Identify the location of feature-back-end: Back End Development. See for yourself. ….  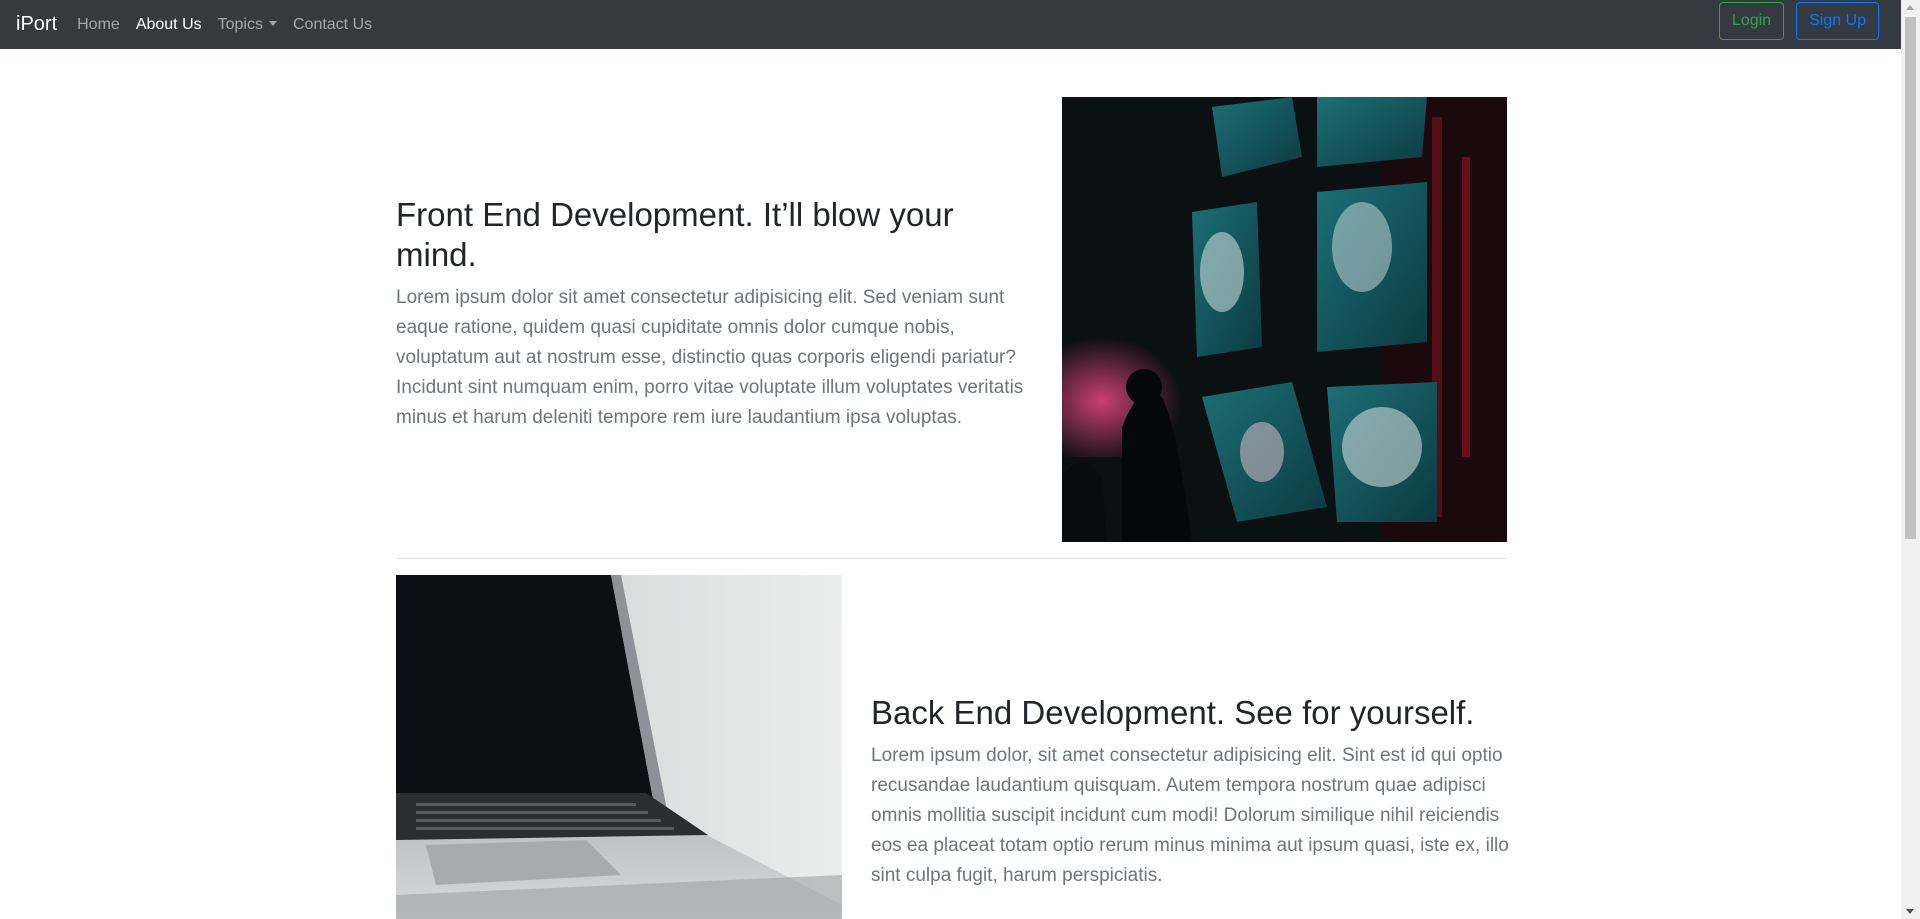
(1191, 792).